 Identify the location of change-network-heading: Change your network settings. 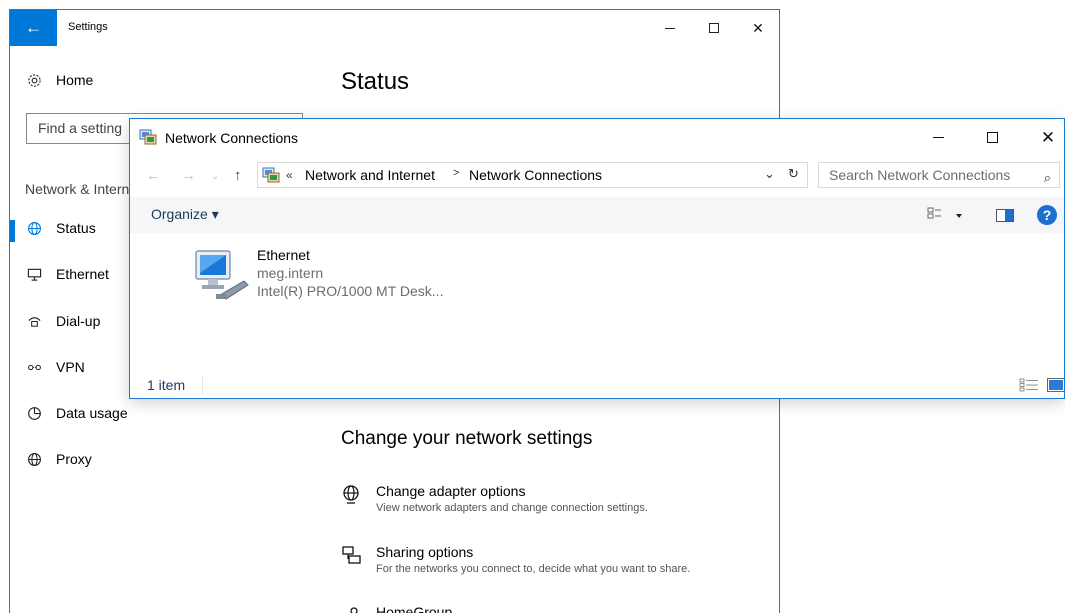
(467, 438).